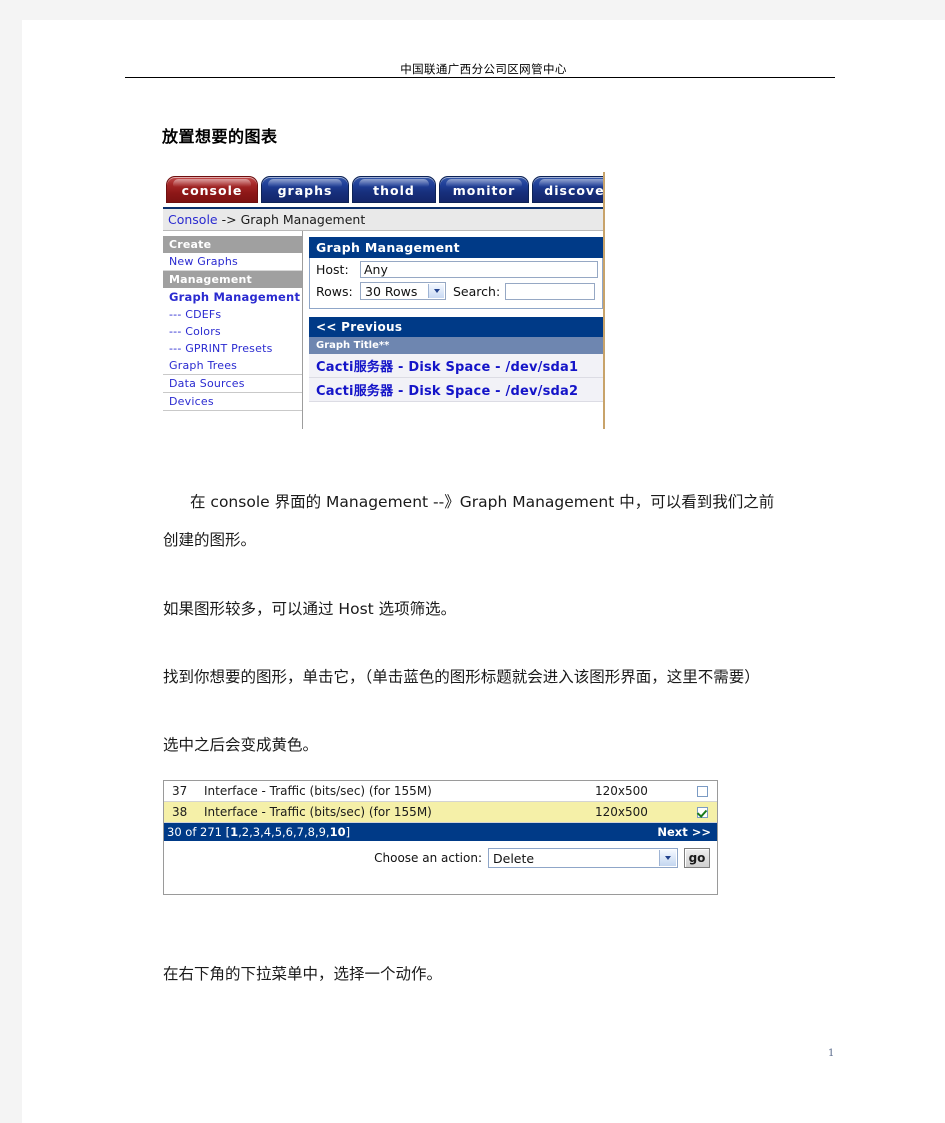 The image size is (945, 1123). I want to click on paragraph-4: 选中之后会变成黄色。, so click(241, 745).